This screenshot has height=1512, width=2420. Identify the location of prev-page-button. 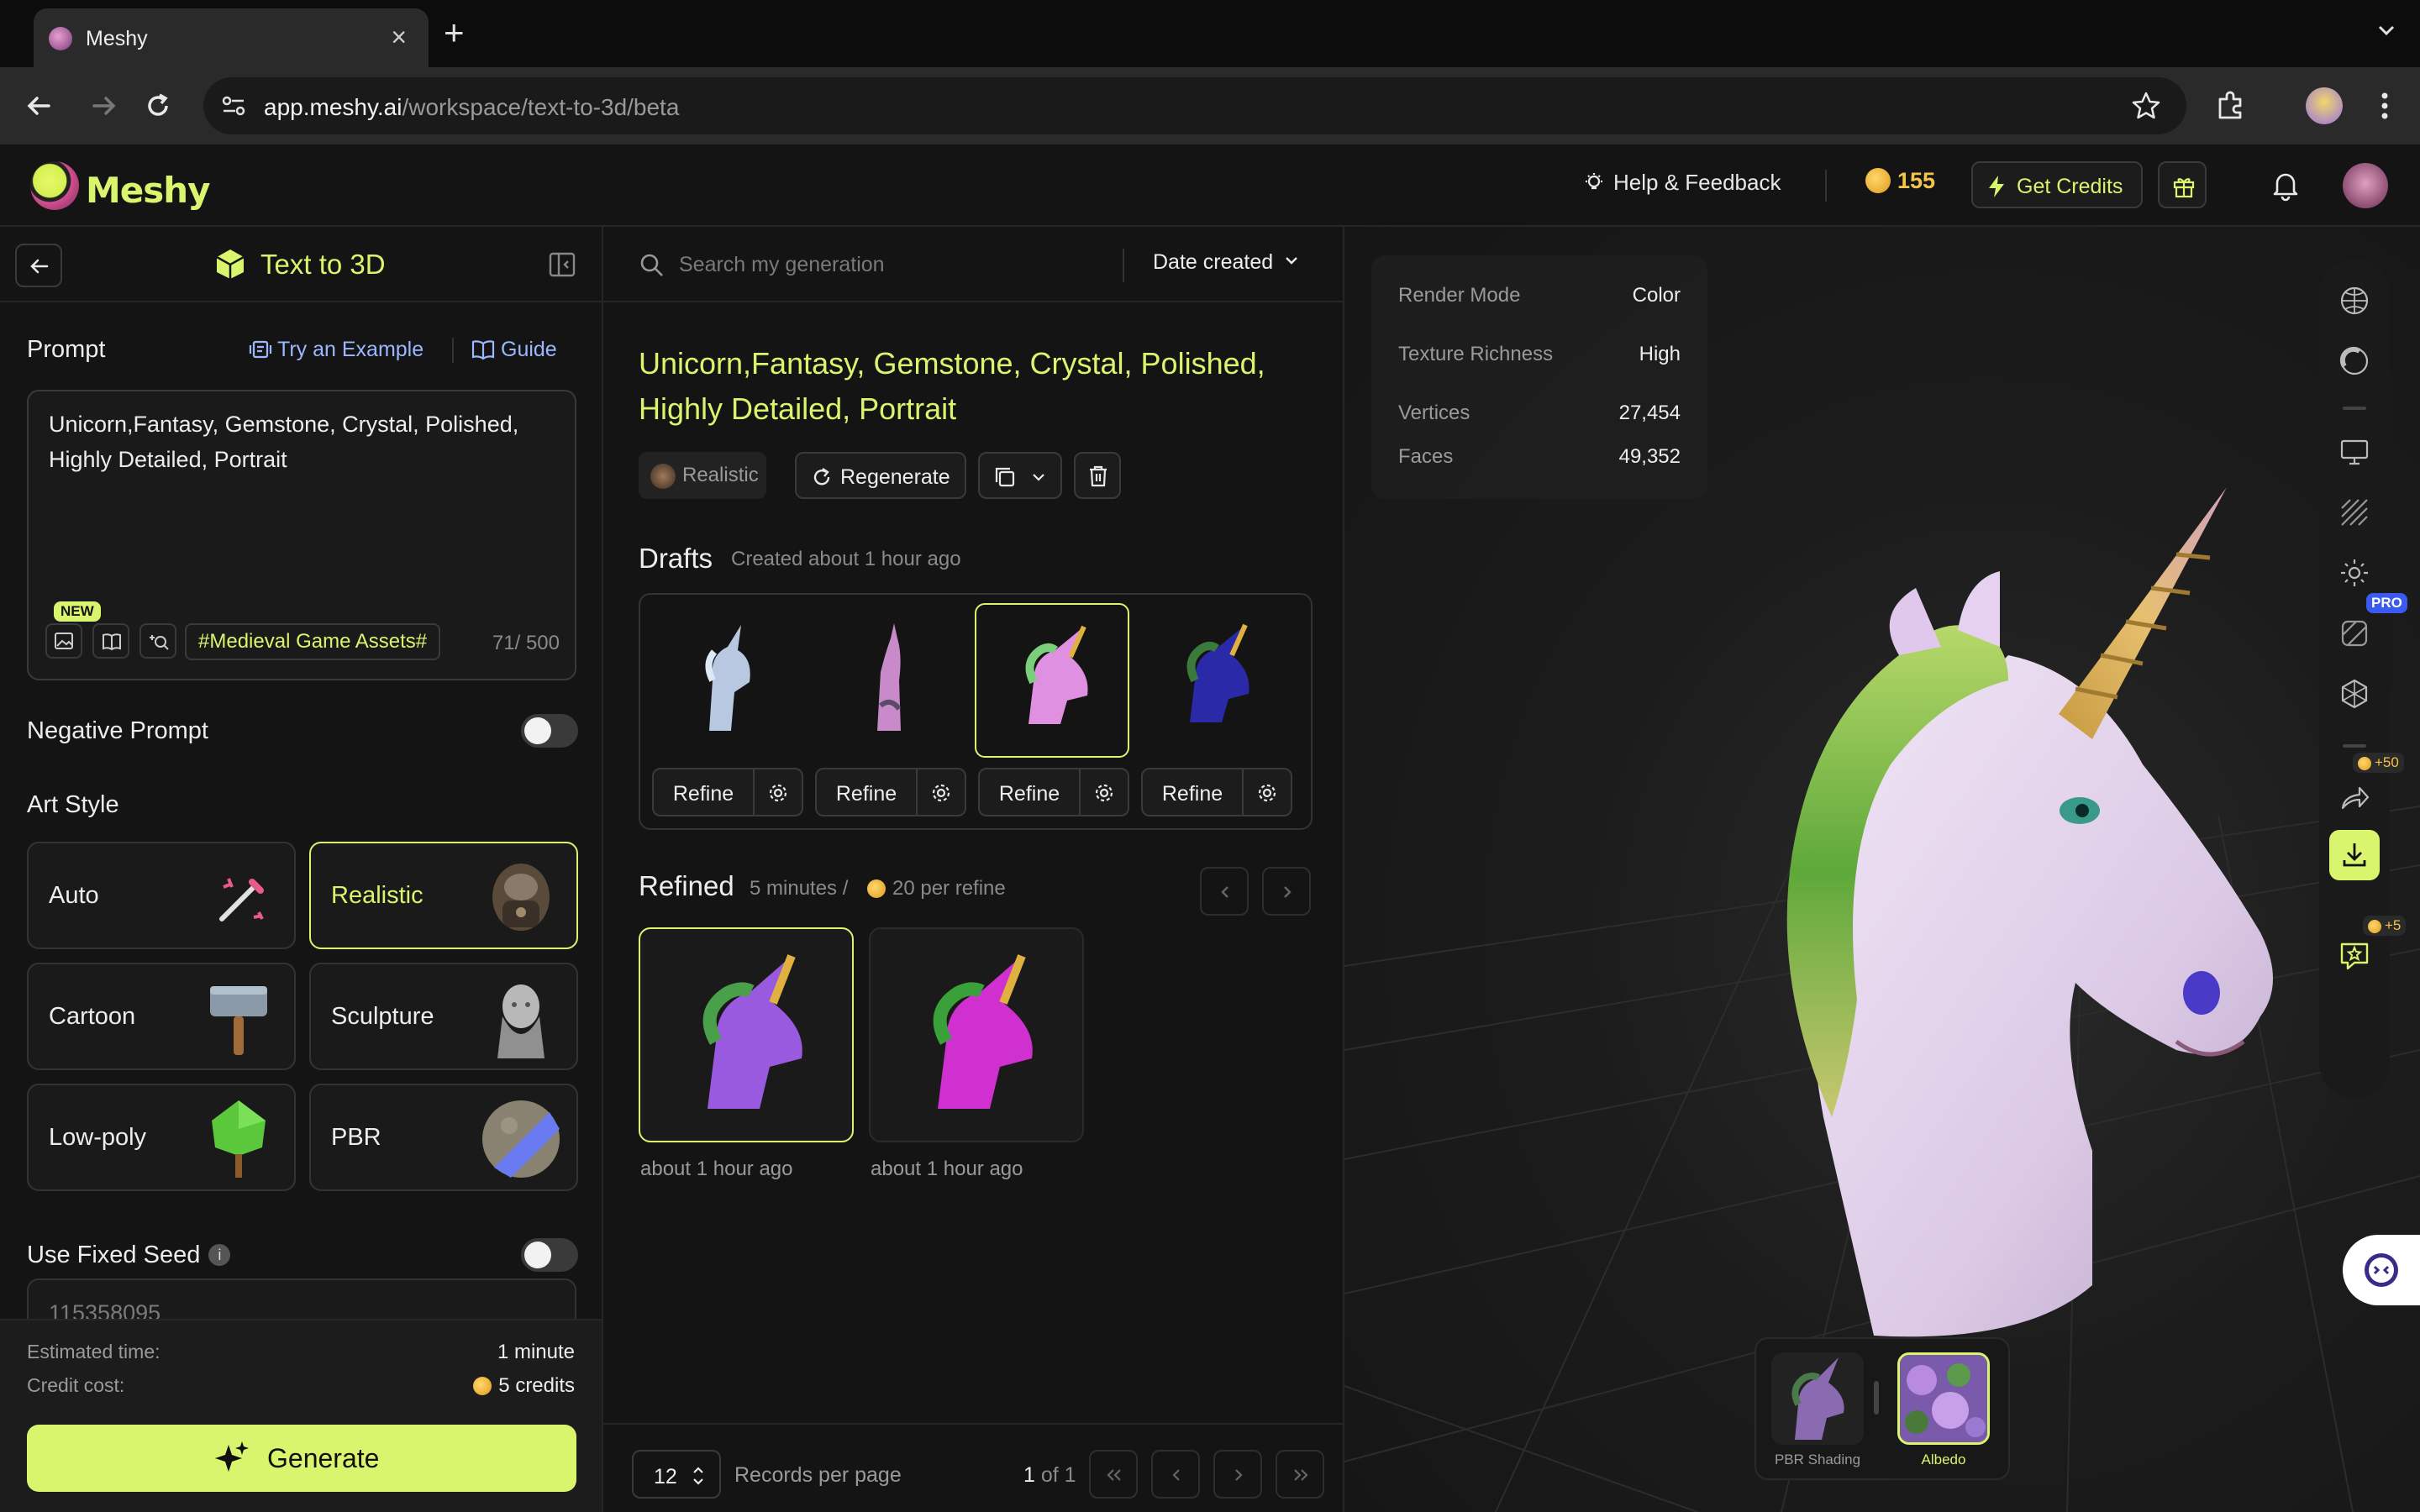
(1175, 1474).